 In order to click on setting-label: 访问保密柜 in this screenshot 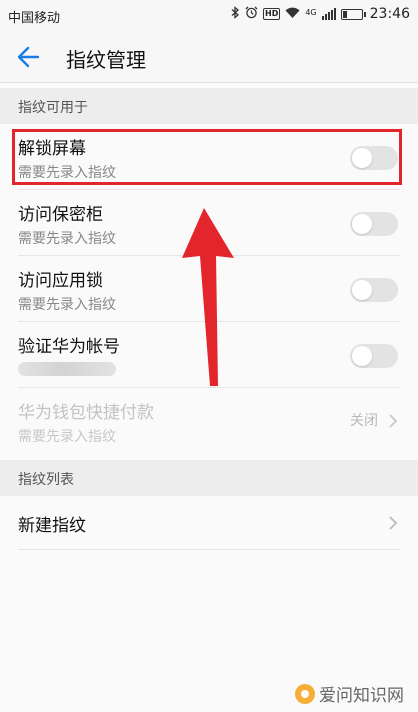, I will do `click(60, 215)`.